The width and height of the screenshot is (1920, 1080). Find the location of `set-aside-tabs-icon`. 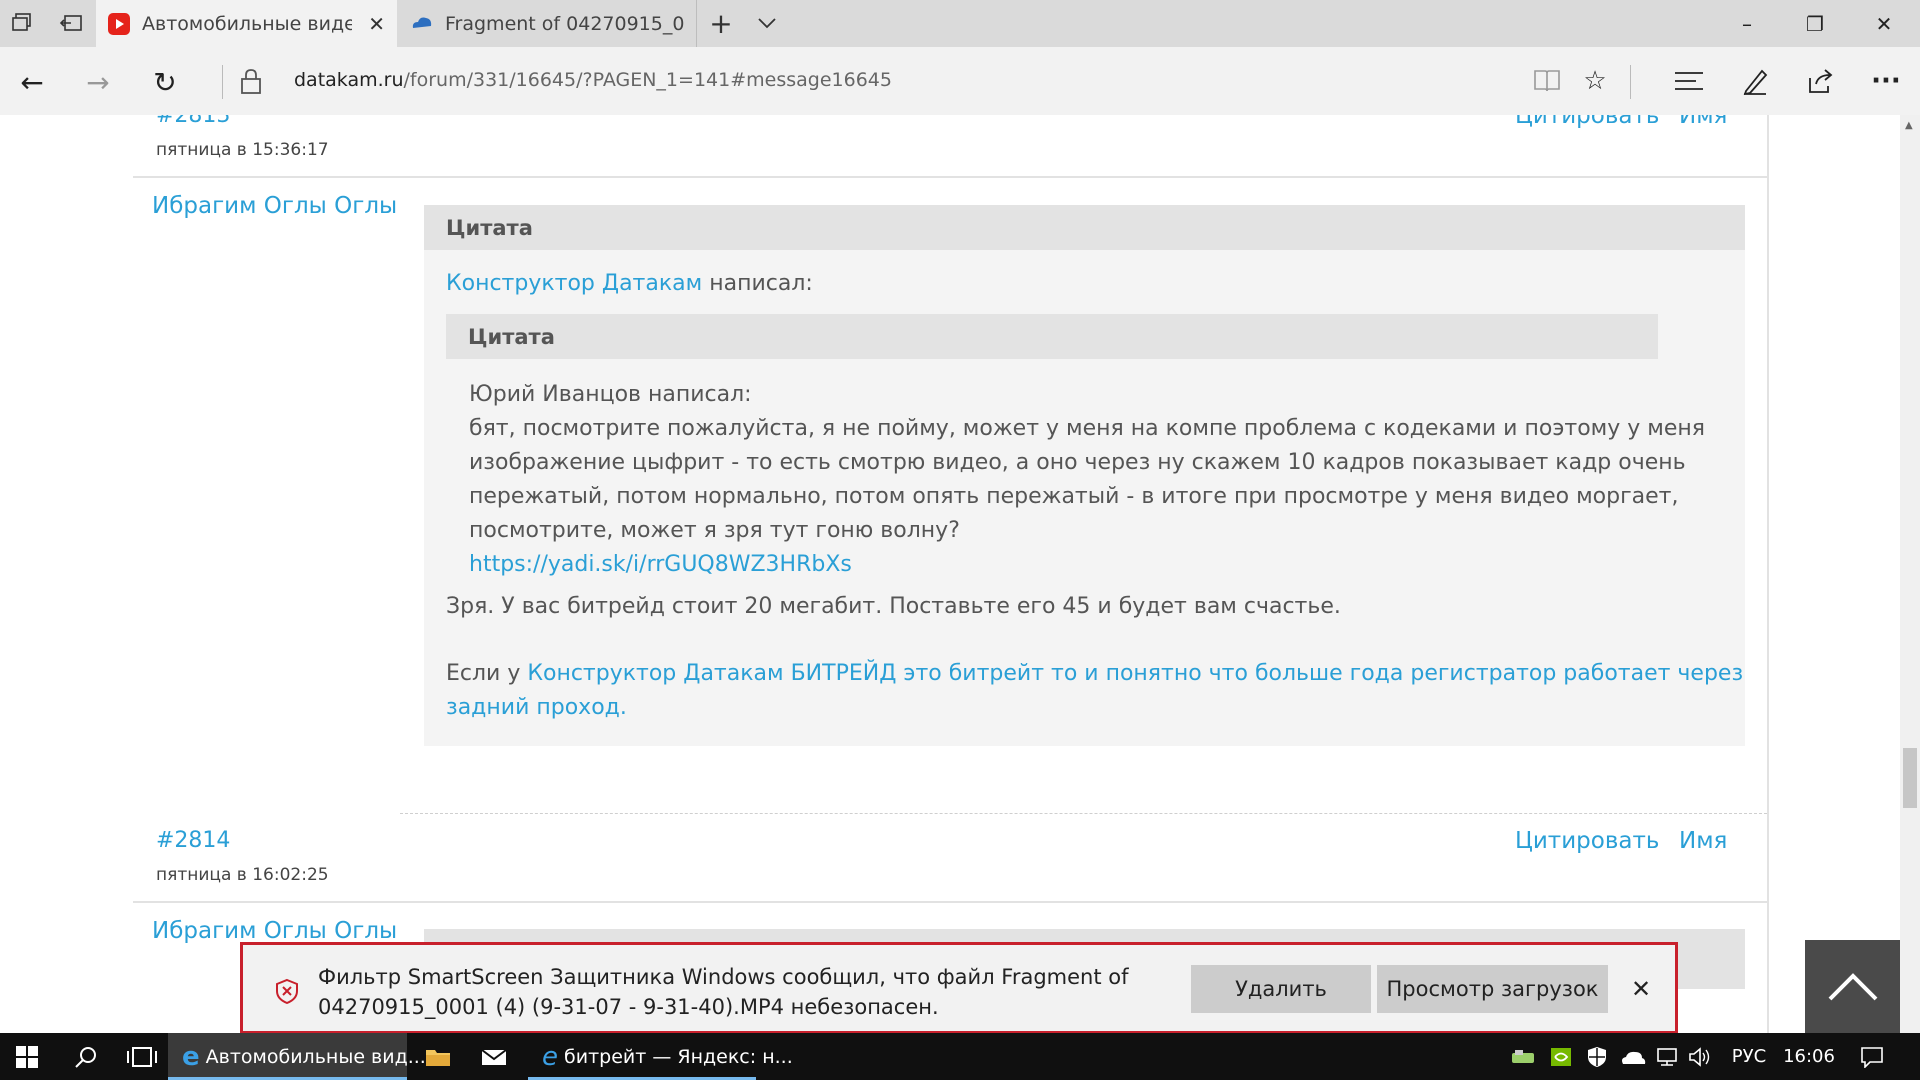

set-aside-tabs-icon is located at coordinates (71, 23).